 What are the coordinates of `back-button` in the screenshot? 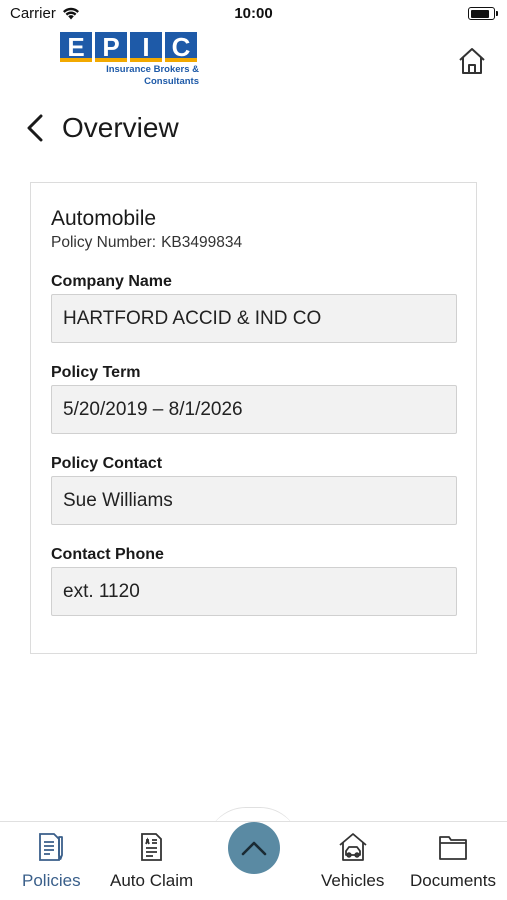 It's located at (35, 128).